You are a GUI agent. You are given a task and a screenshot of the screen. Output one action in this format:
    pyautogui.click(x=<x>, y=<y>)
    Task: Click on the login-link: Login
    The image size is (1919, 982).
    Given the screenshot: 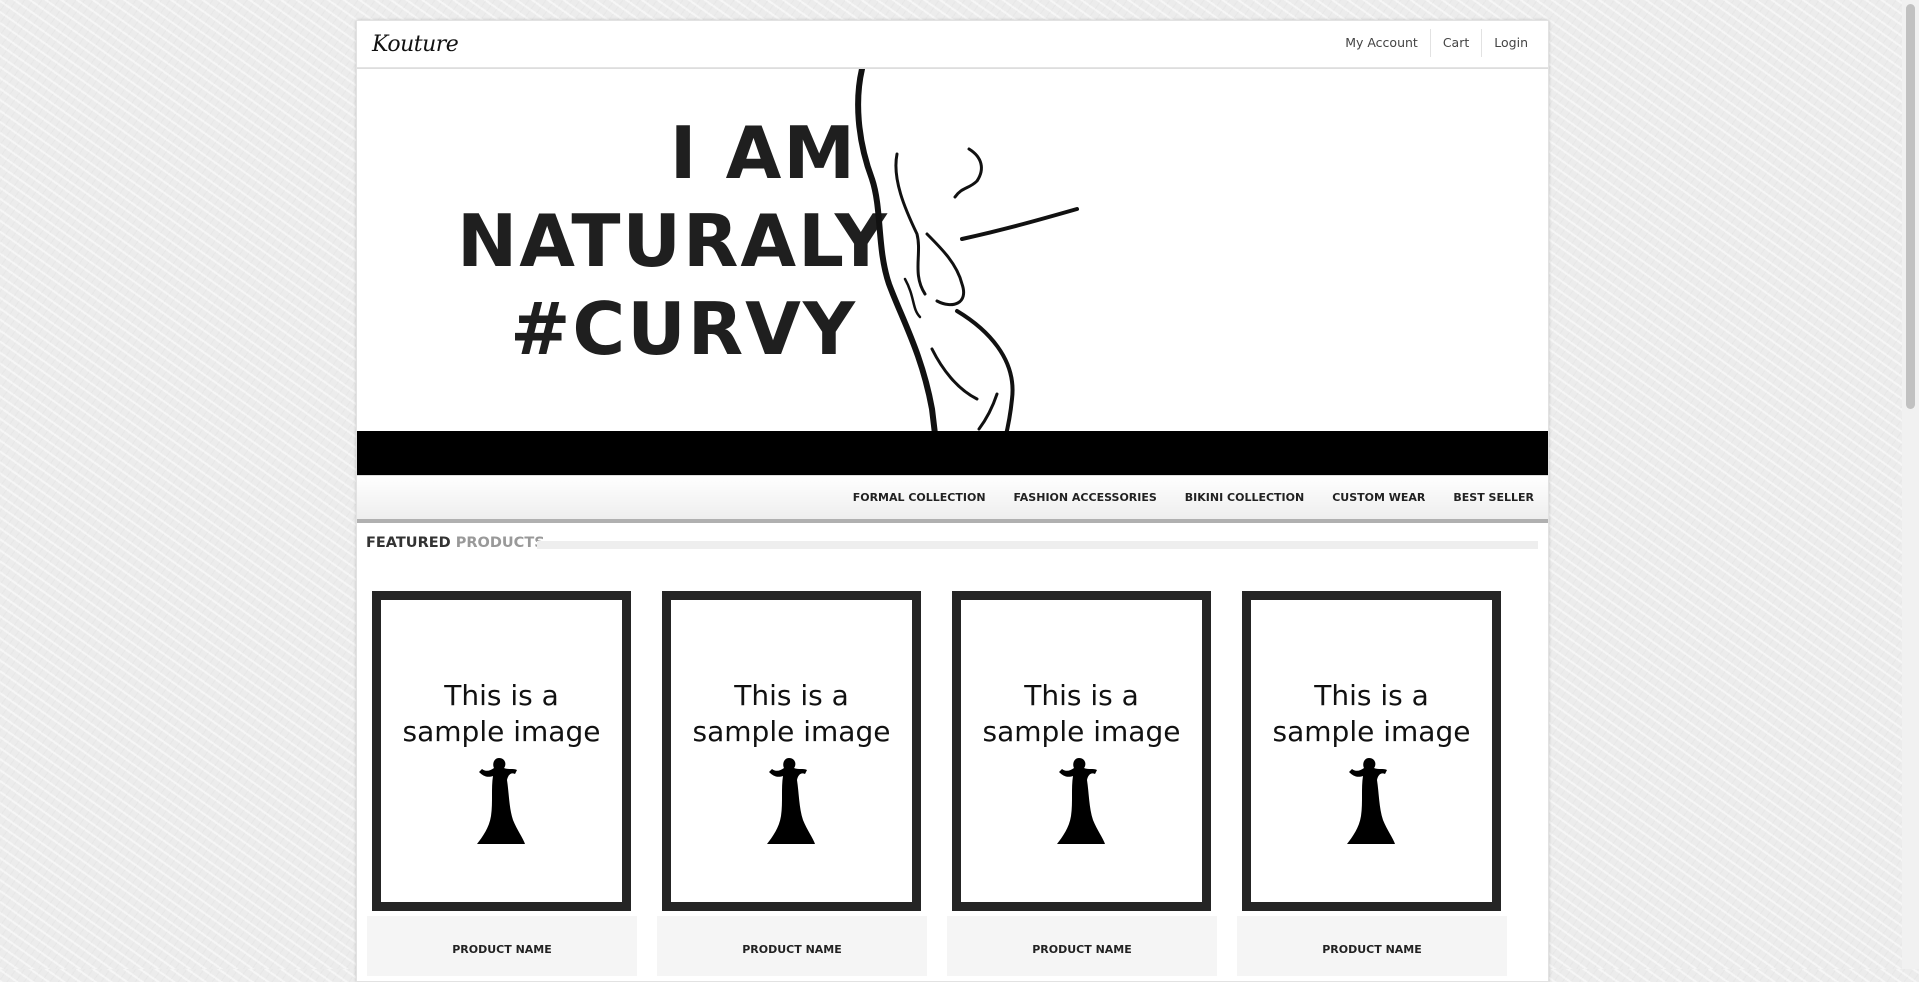 What is the action you would take?
    pyautogui.click(x=1510, y=43)
    